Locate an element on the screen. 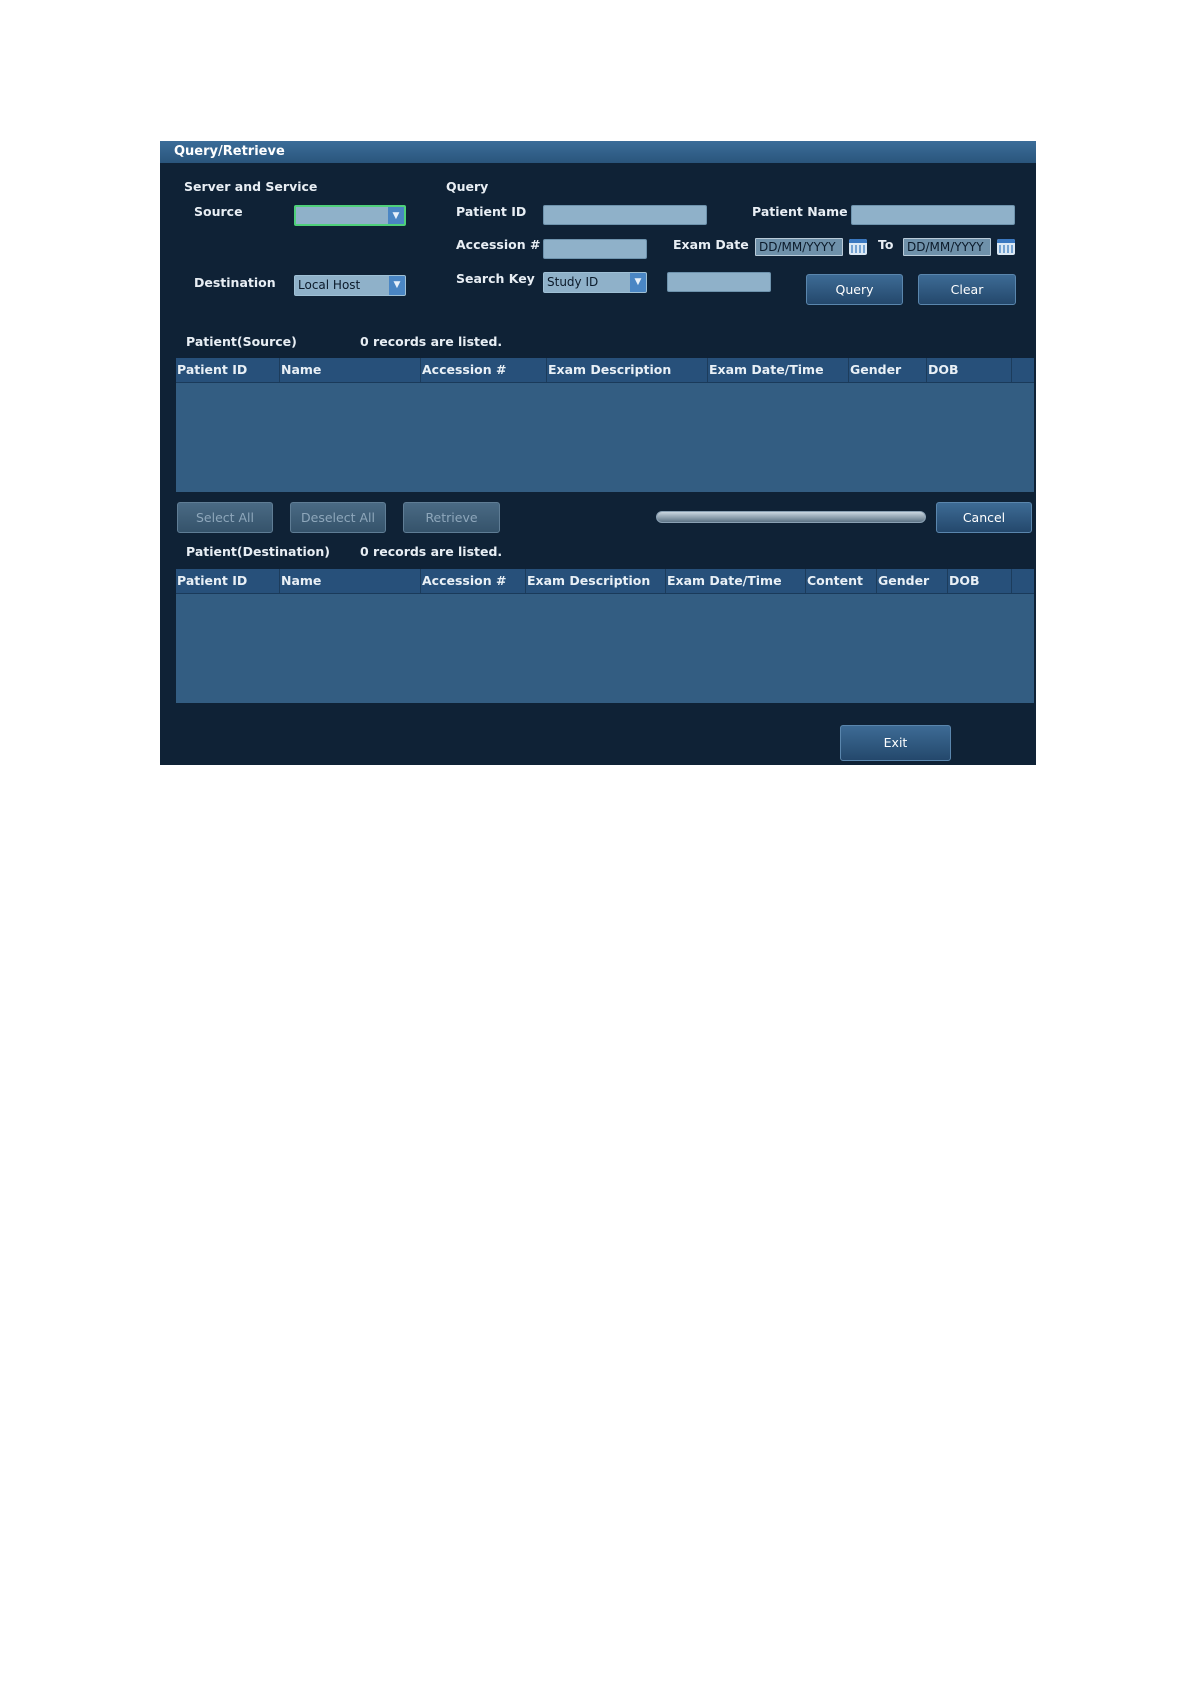  patient-id-label: Patient ID is located at coordinates (491, 211).